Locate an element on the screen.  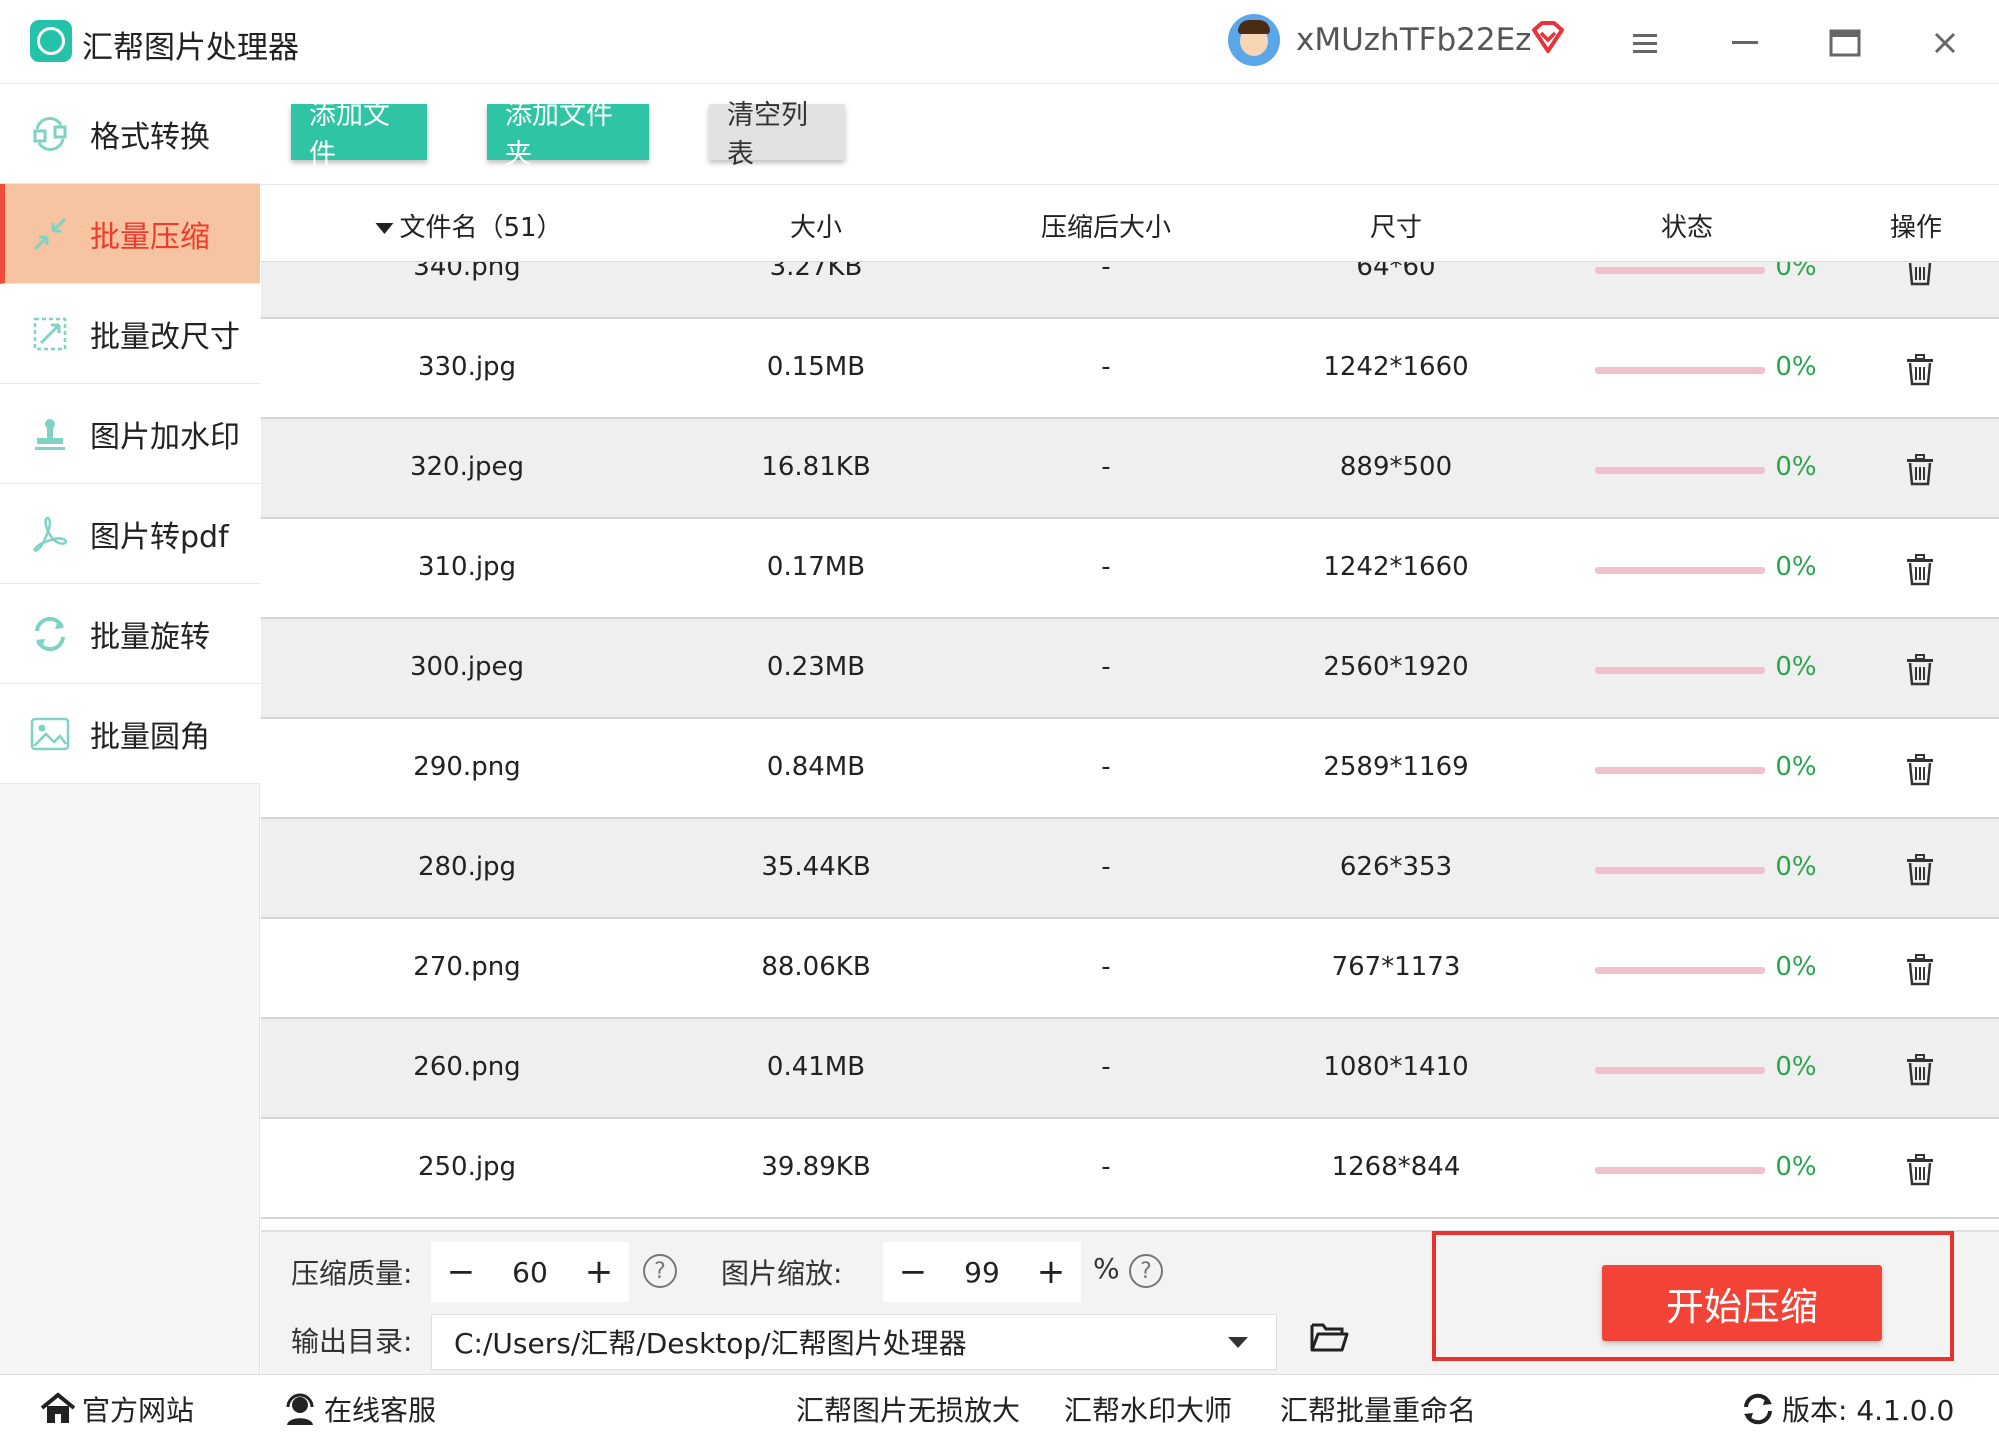
clear-list-button: 清空列表 is located at coordinates (777, 135).